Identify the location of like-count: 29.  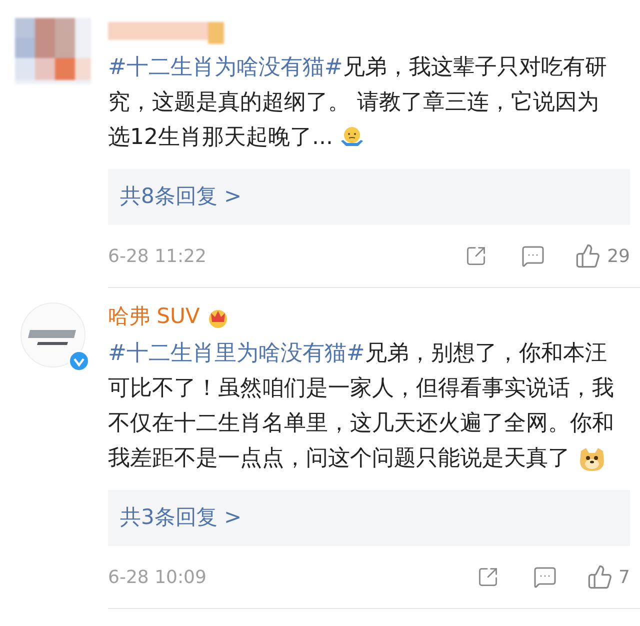
(618, 256).